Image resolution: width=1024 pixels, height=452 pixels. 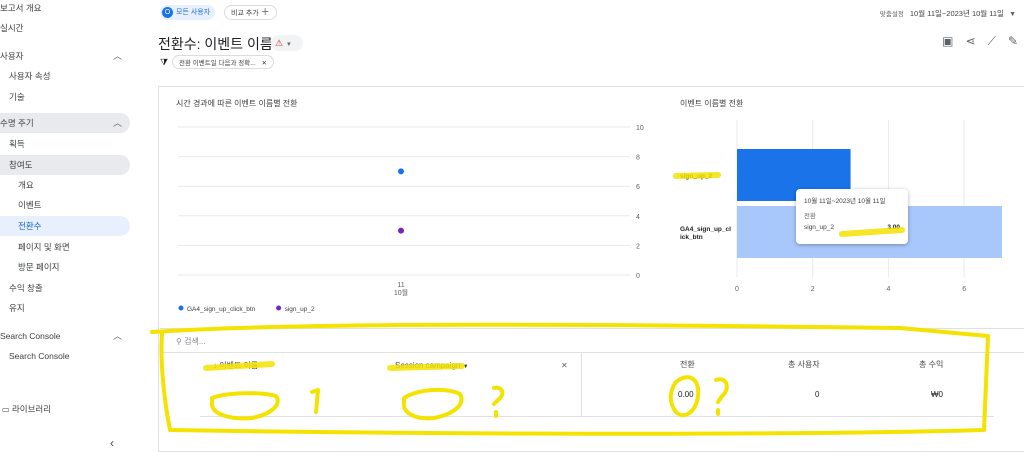 What do you see at coordinates (65, 267) in the screenshot?
I see `sidebar-item-landing-page: 방문 페이지` at bounding box center [65, 267].